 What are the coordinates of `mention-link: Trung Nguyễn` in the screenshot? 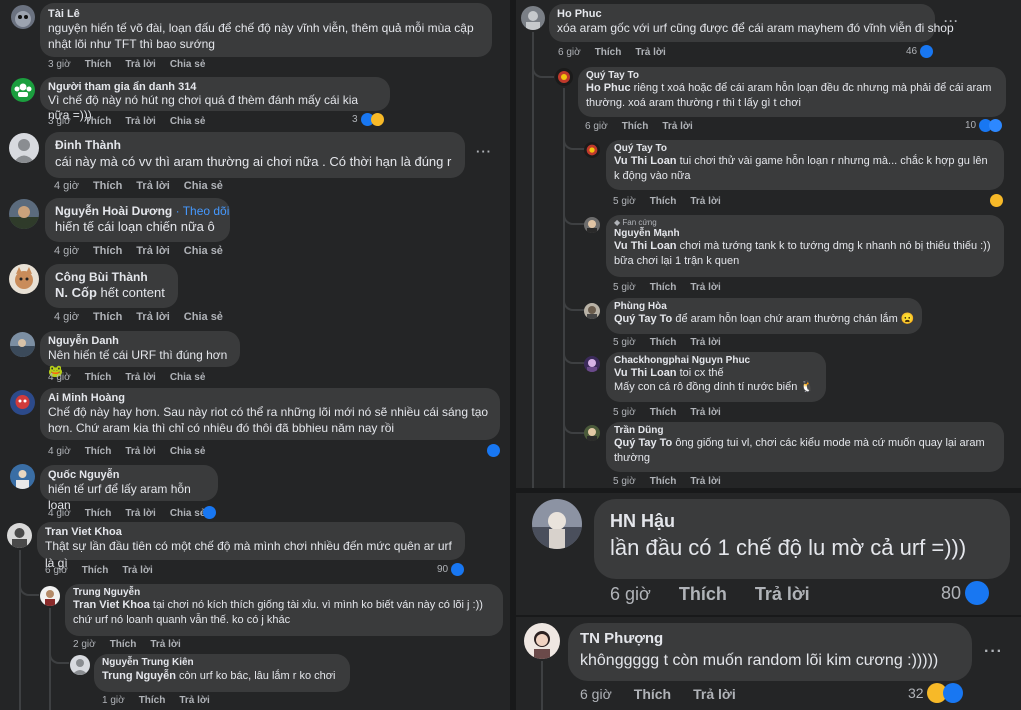 It's located at (139, 676).